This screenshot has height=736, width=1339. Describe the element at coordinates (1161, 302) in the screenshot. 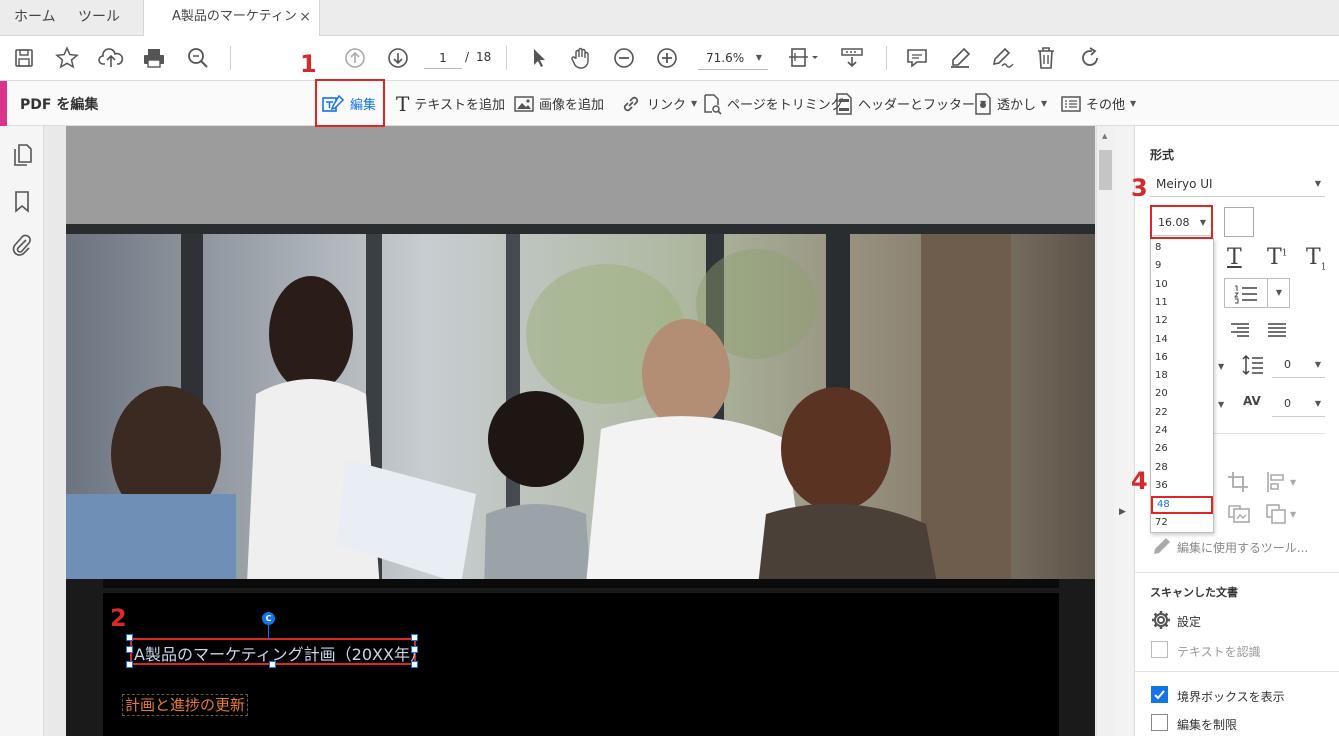

I see `font-size-option: 11` at that location.